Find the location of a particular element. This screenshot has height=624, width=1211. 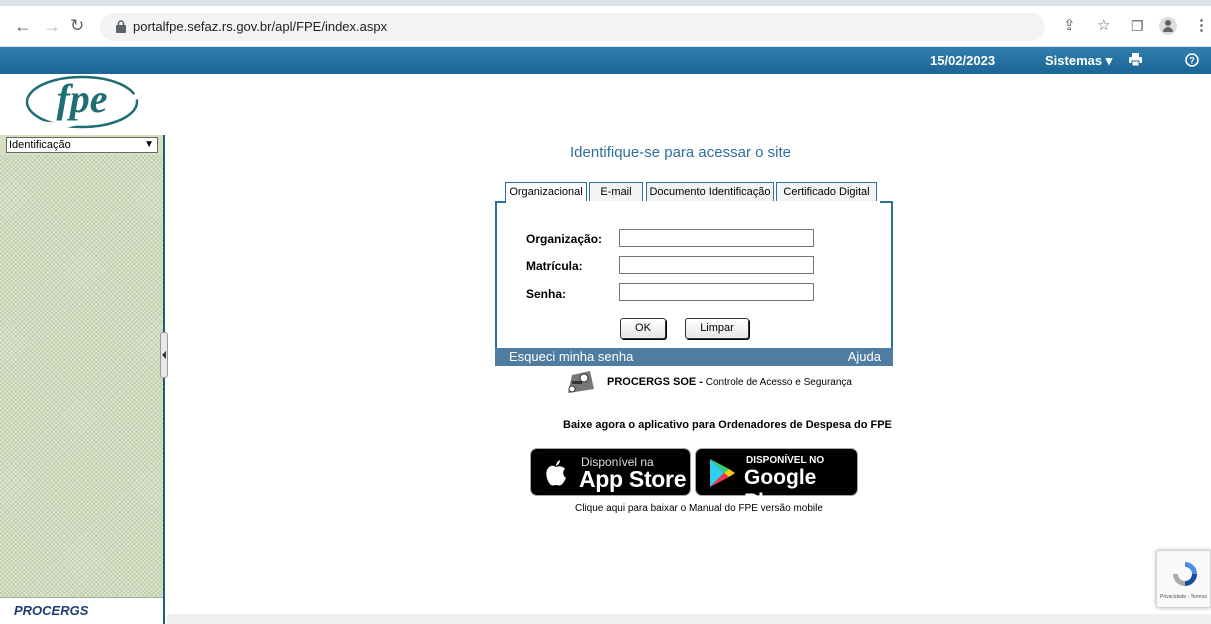

registration-input is located at coordinates (716, 265).